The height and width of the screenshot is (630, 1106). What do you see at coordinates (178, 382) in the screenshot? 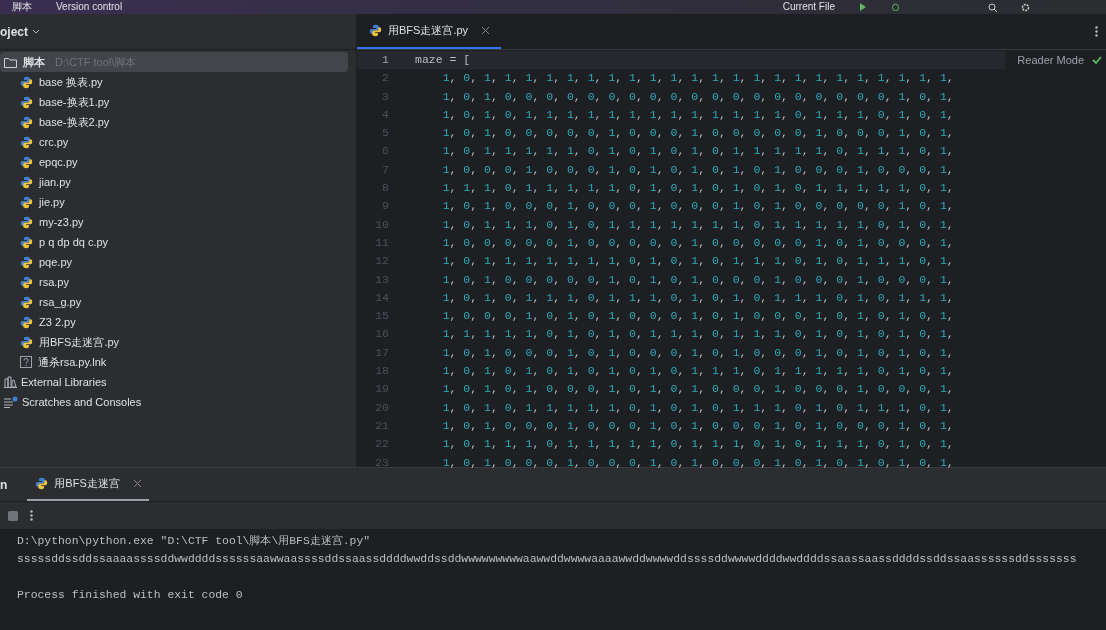
I see `tree-item: External Libraries` at bounding box center [178, 382].